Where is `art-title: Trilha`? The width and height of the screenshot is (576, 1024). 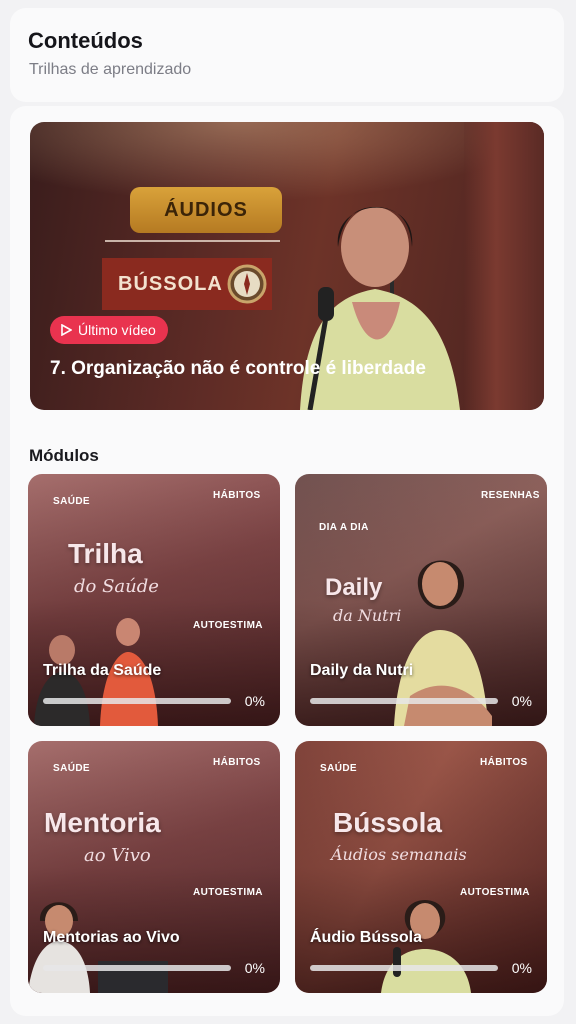
art-title: Trilha is located at coordinates (105, 553).